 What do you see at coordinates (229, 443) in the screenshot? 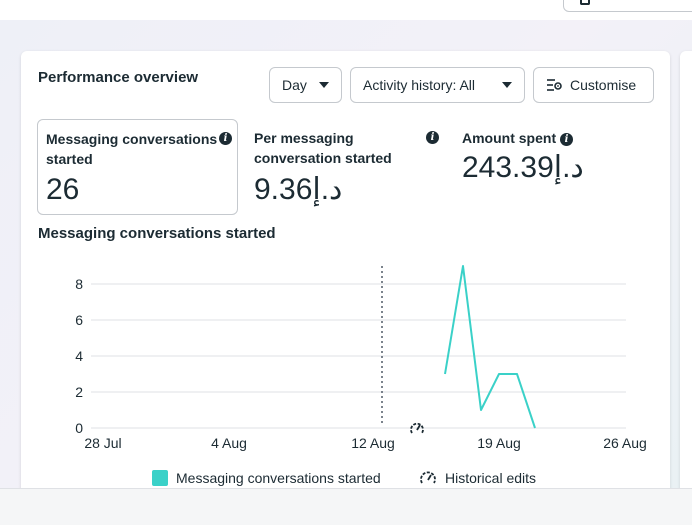
I see `x-tick-label: 4 Aug` at bounding box center [229, 443].